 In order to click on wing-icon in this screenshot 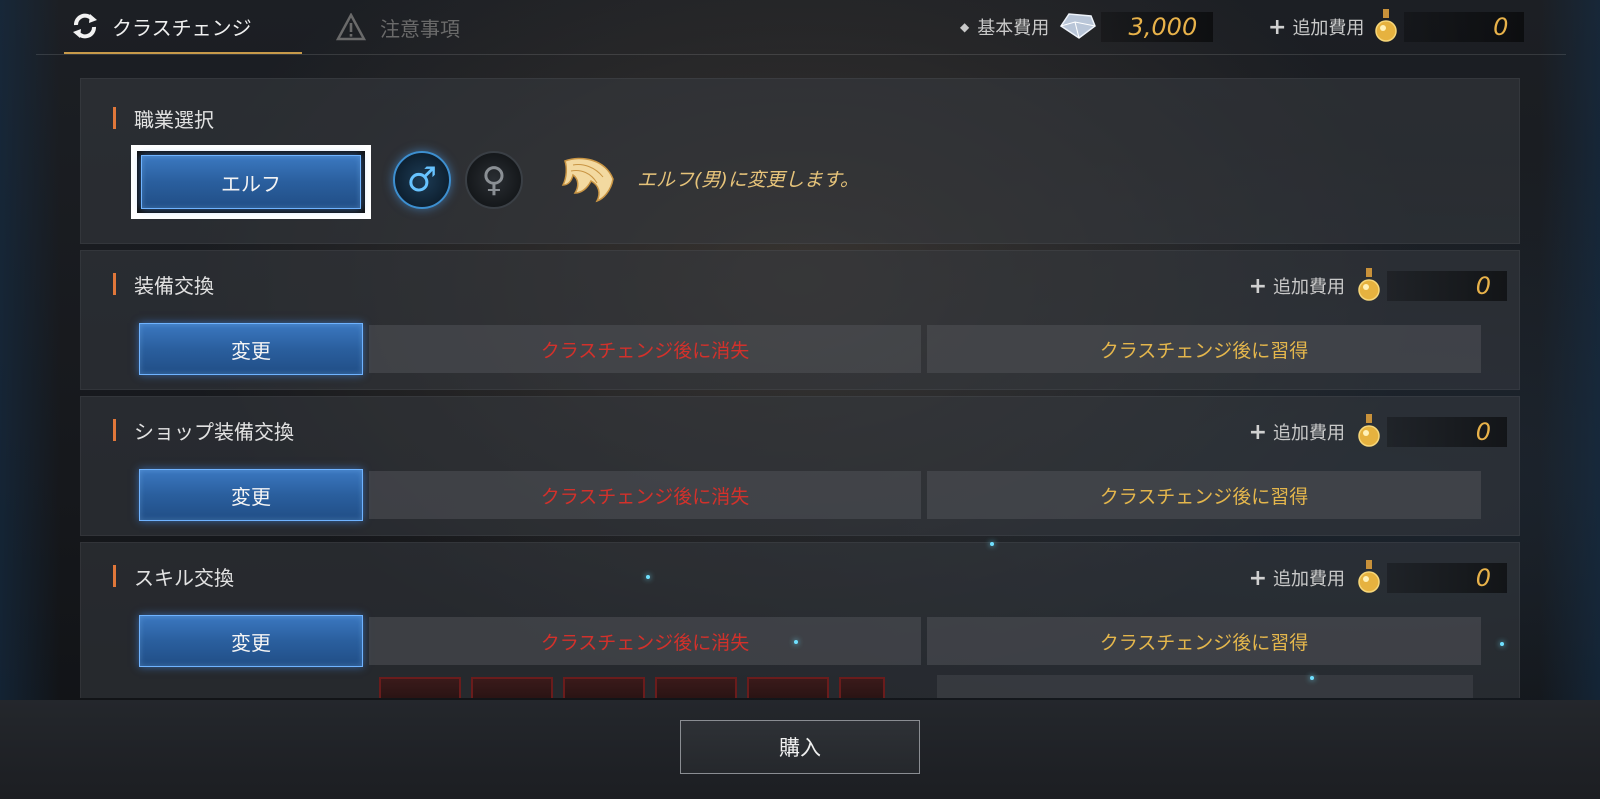, I will do `click(587, 180)`.